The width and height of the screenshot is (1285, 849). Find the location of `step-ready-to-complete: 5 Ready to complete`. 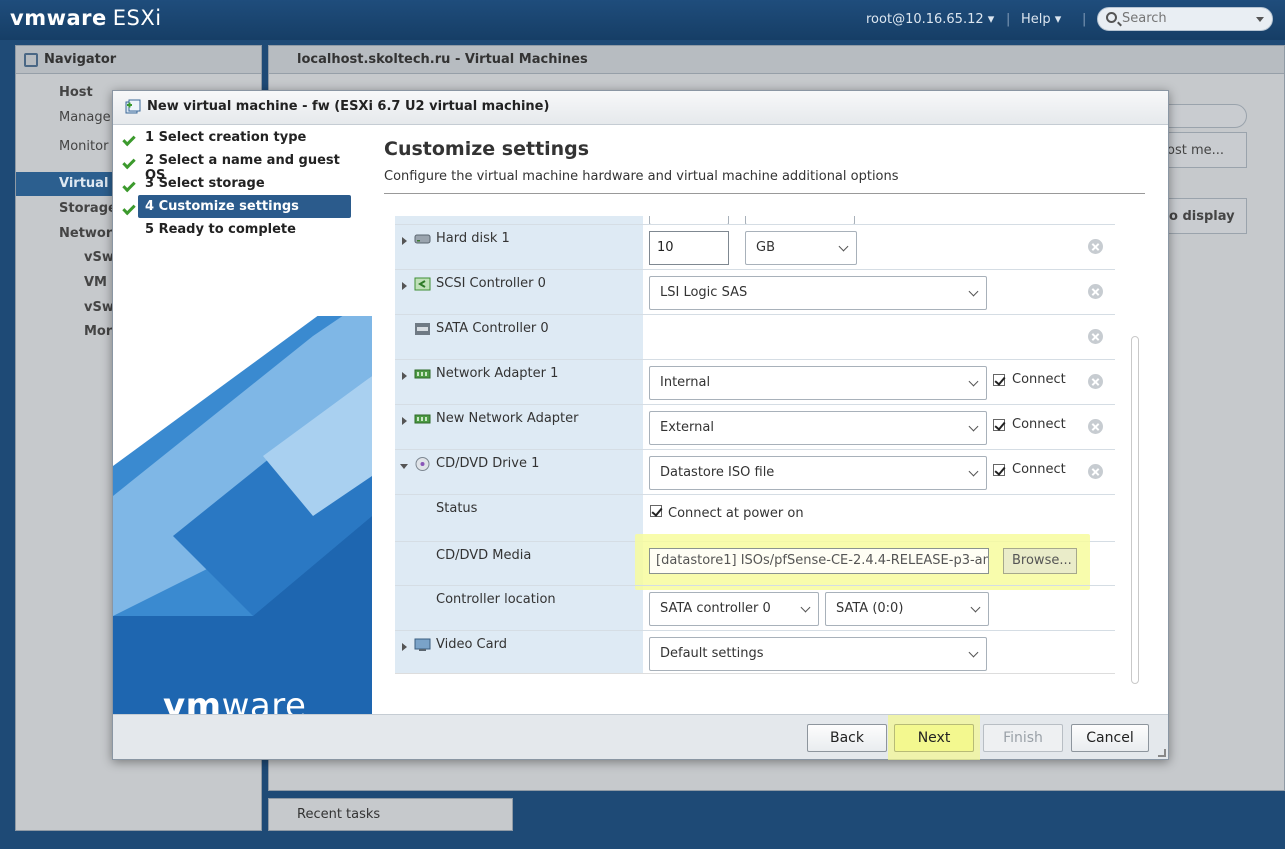

step-ready-to-complete: 5 Ready to complete is located at coordinates (244, 229).